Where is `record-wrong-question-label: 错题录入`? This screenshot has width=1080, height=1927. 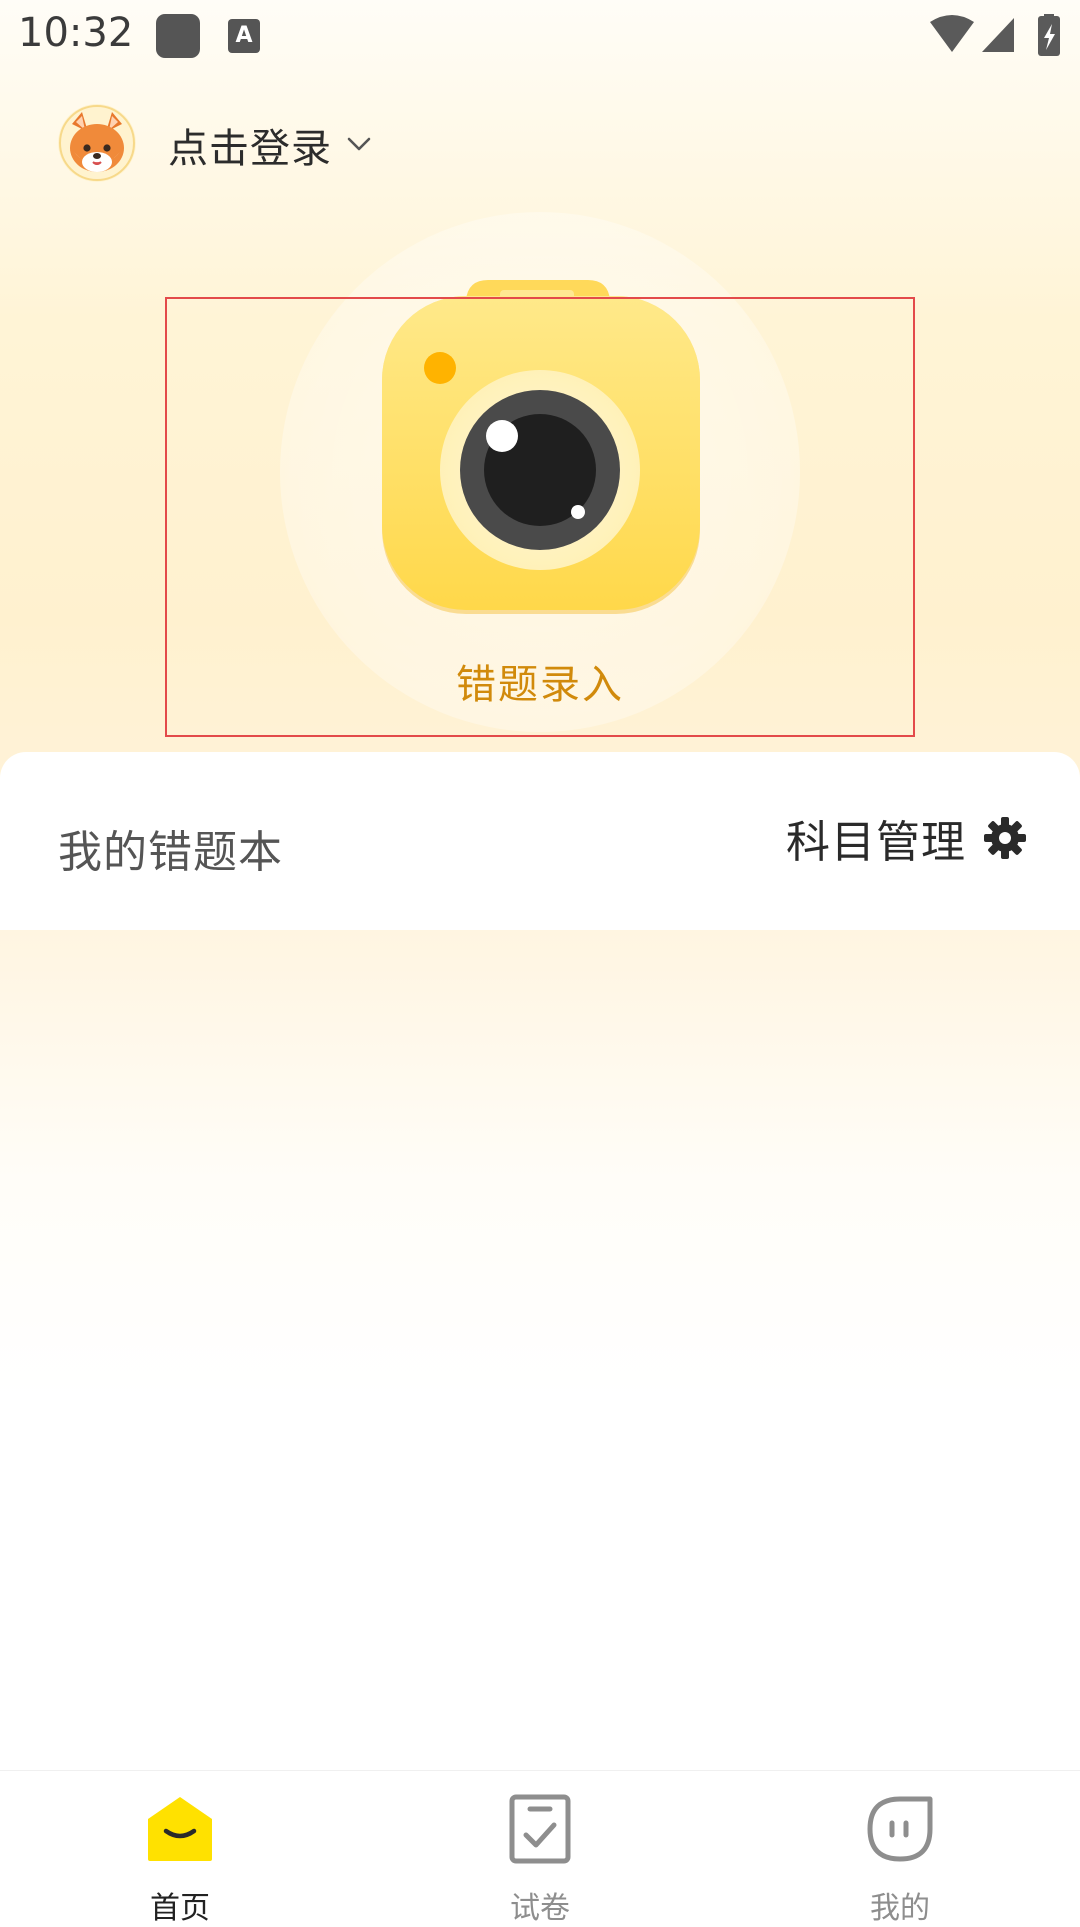 record-wrong-question-label: 错题录入 is located at coordinates (540, 685).